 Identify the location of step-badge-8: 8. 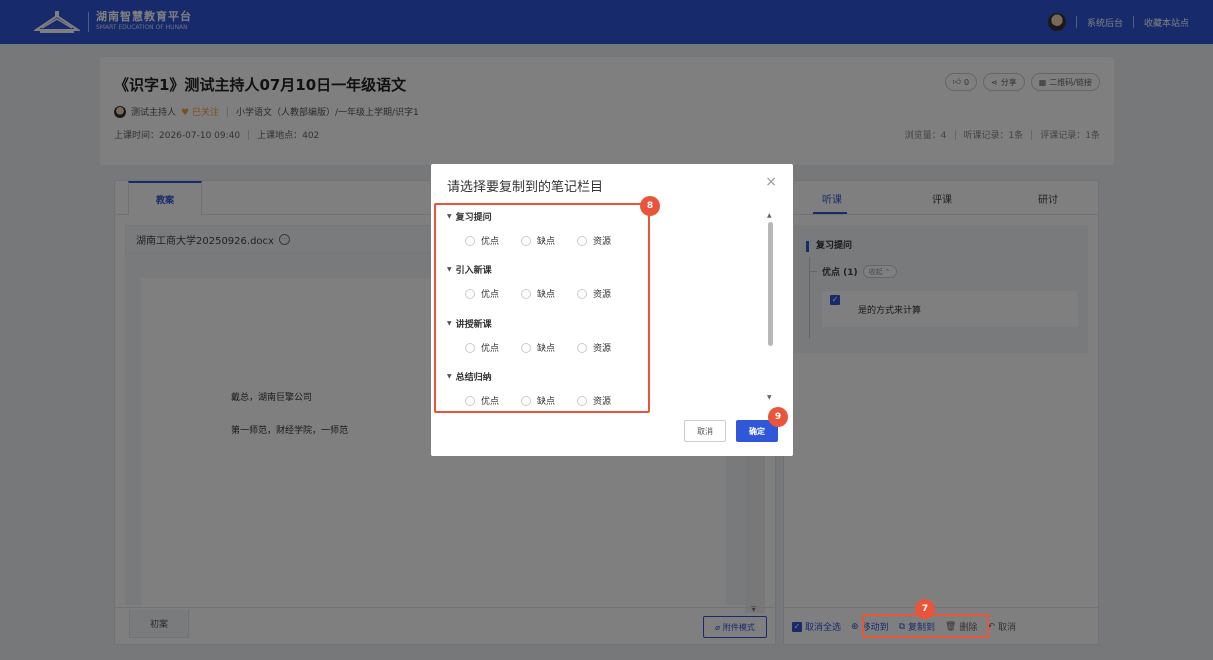
(650, 206).